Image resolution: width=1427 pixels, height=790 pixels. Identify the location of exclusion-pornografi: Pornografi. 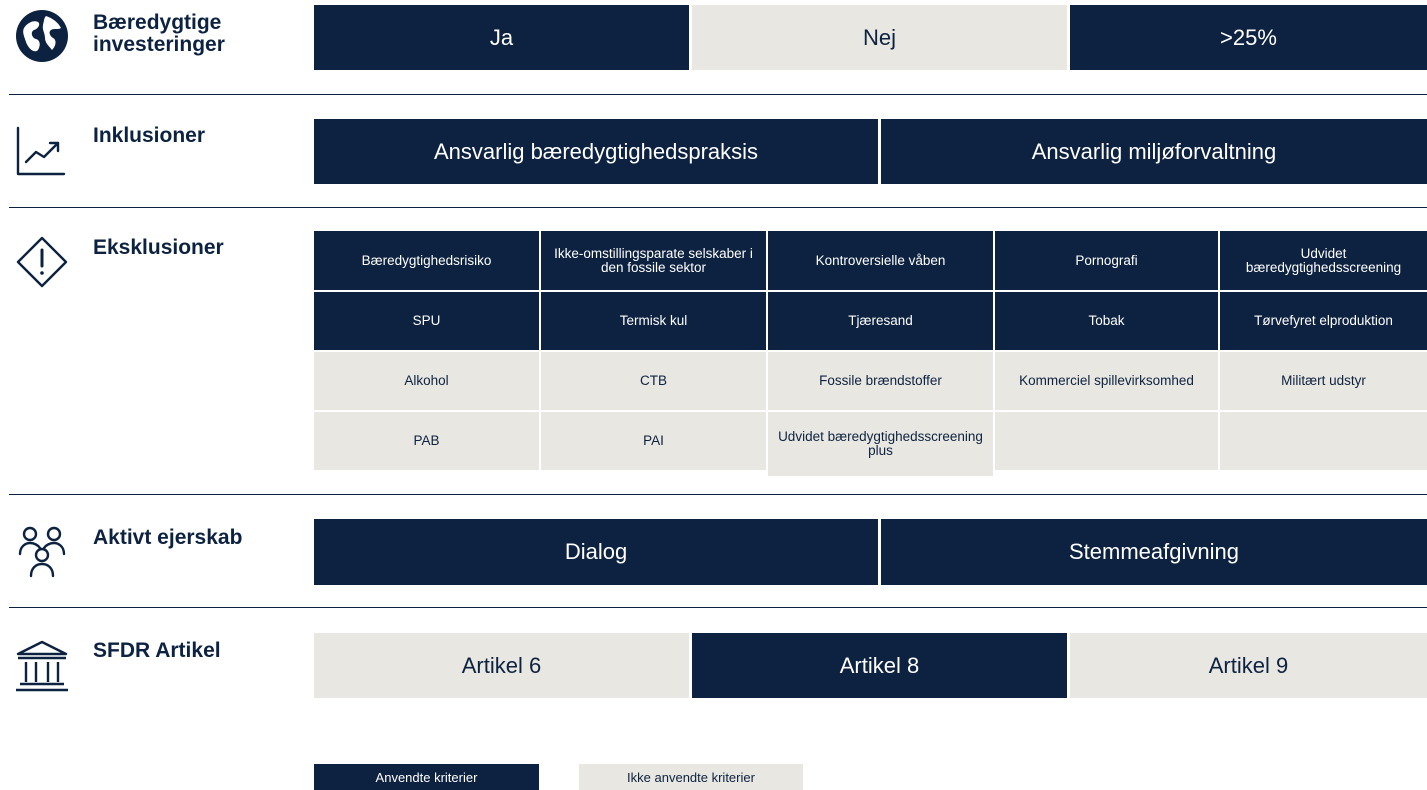
(1106, 260).